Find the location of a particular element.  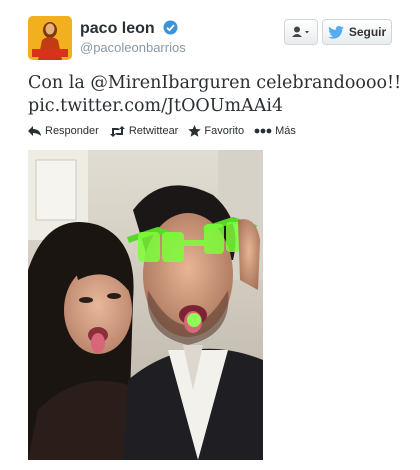

avatar is located at coordinates (50, 38).